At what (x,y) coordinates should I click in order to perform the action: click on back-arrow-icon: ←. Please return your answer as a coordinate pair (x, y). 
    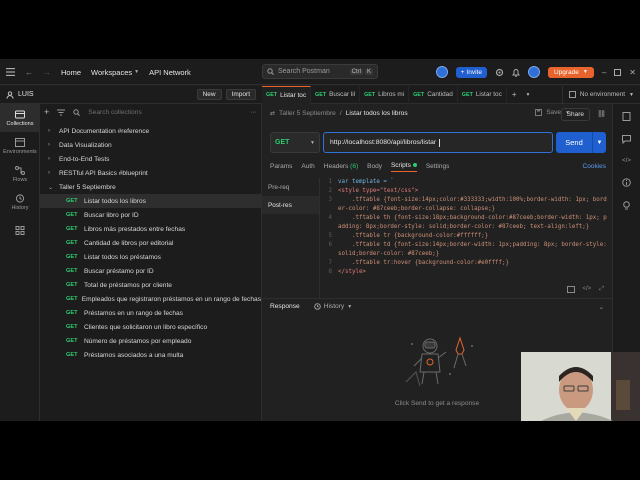
    Looking at the image, I should click on (29, 72).